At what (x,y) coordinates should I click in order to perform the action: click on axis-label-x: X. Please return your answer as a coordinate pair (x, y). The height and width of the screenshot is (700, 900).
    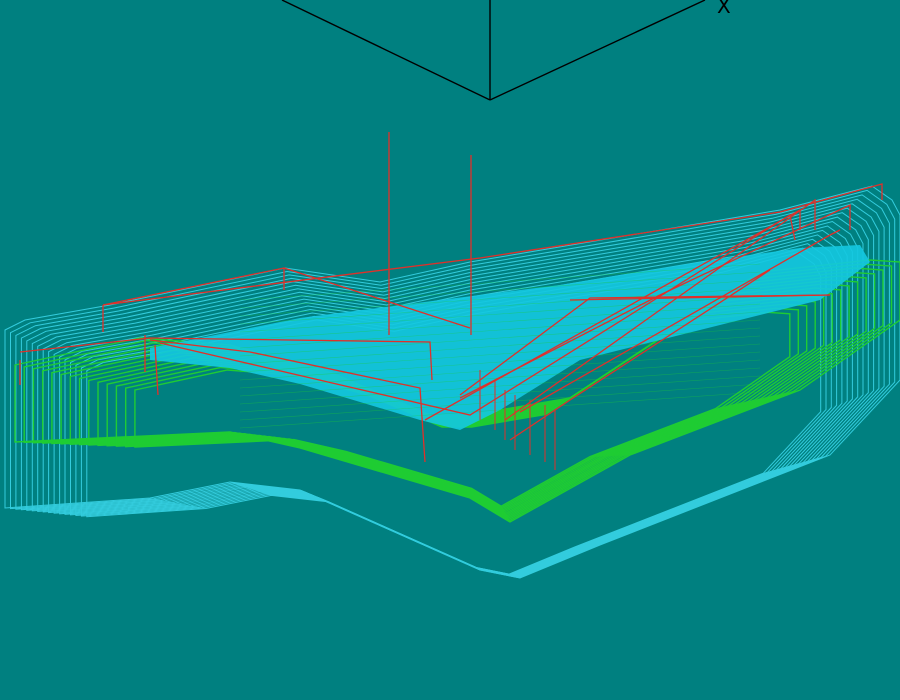
    Looking at the image, I should click on (724, 9).